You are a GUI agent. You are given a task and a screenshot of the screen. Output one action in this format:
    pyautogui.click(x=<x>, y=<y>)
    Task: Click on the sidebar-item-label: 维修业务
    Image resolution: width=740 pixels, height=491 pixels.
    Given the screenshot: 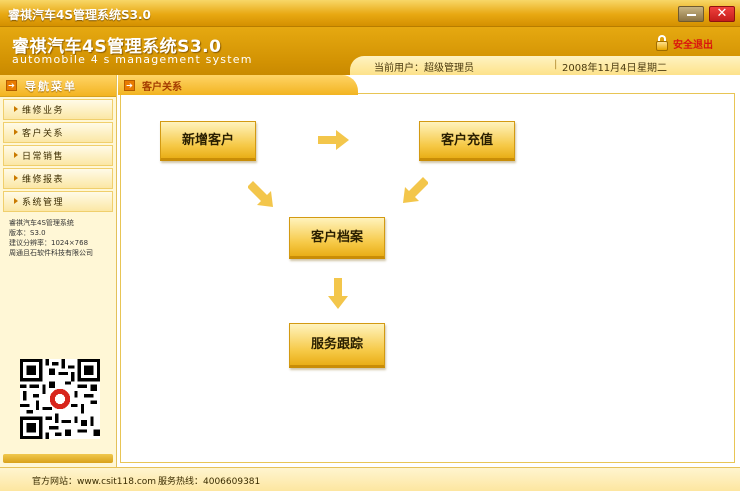 What is the action you would take?
    pyautogui.click(x=43, y=111)
    